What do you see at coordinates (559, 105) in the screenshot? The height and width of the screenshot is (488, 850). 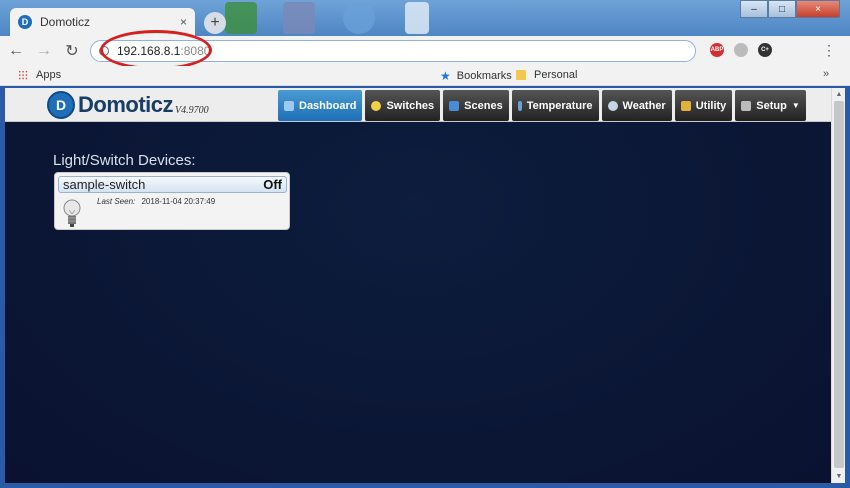 I see `tab-label: Temperature` at bounding box center [559, 105].